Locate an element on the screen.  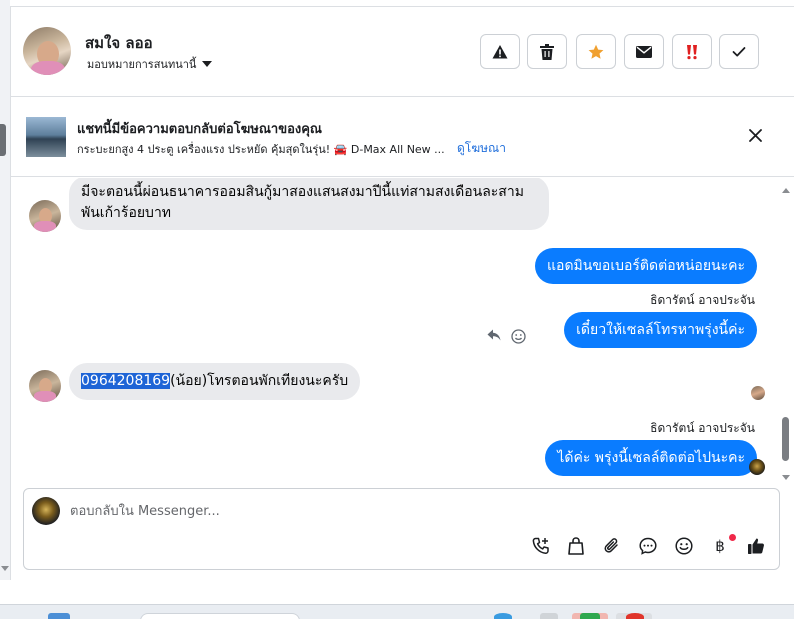
mark-done-button is located at coordinates (739, 51).